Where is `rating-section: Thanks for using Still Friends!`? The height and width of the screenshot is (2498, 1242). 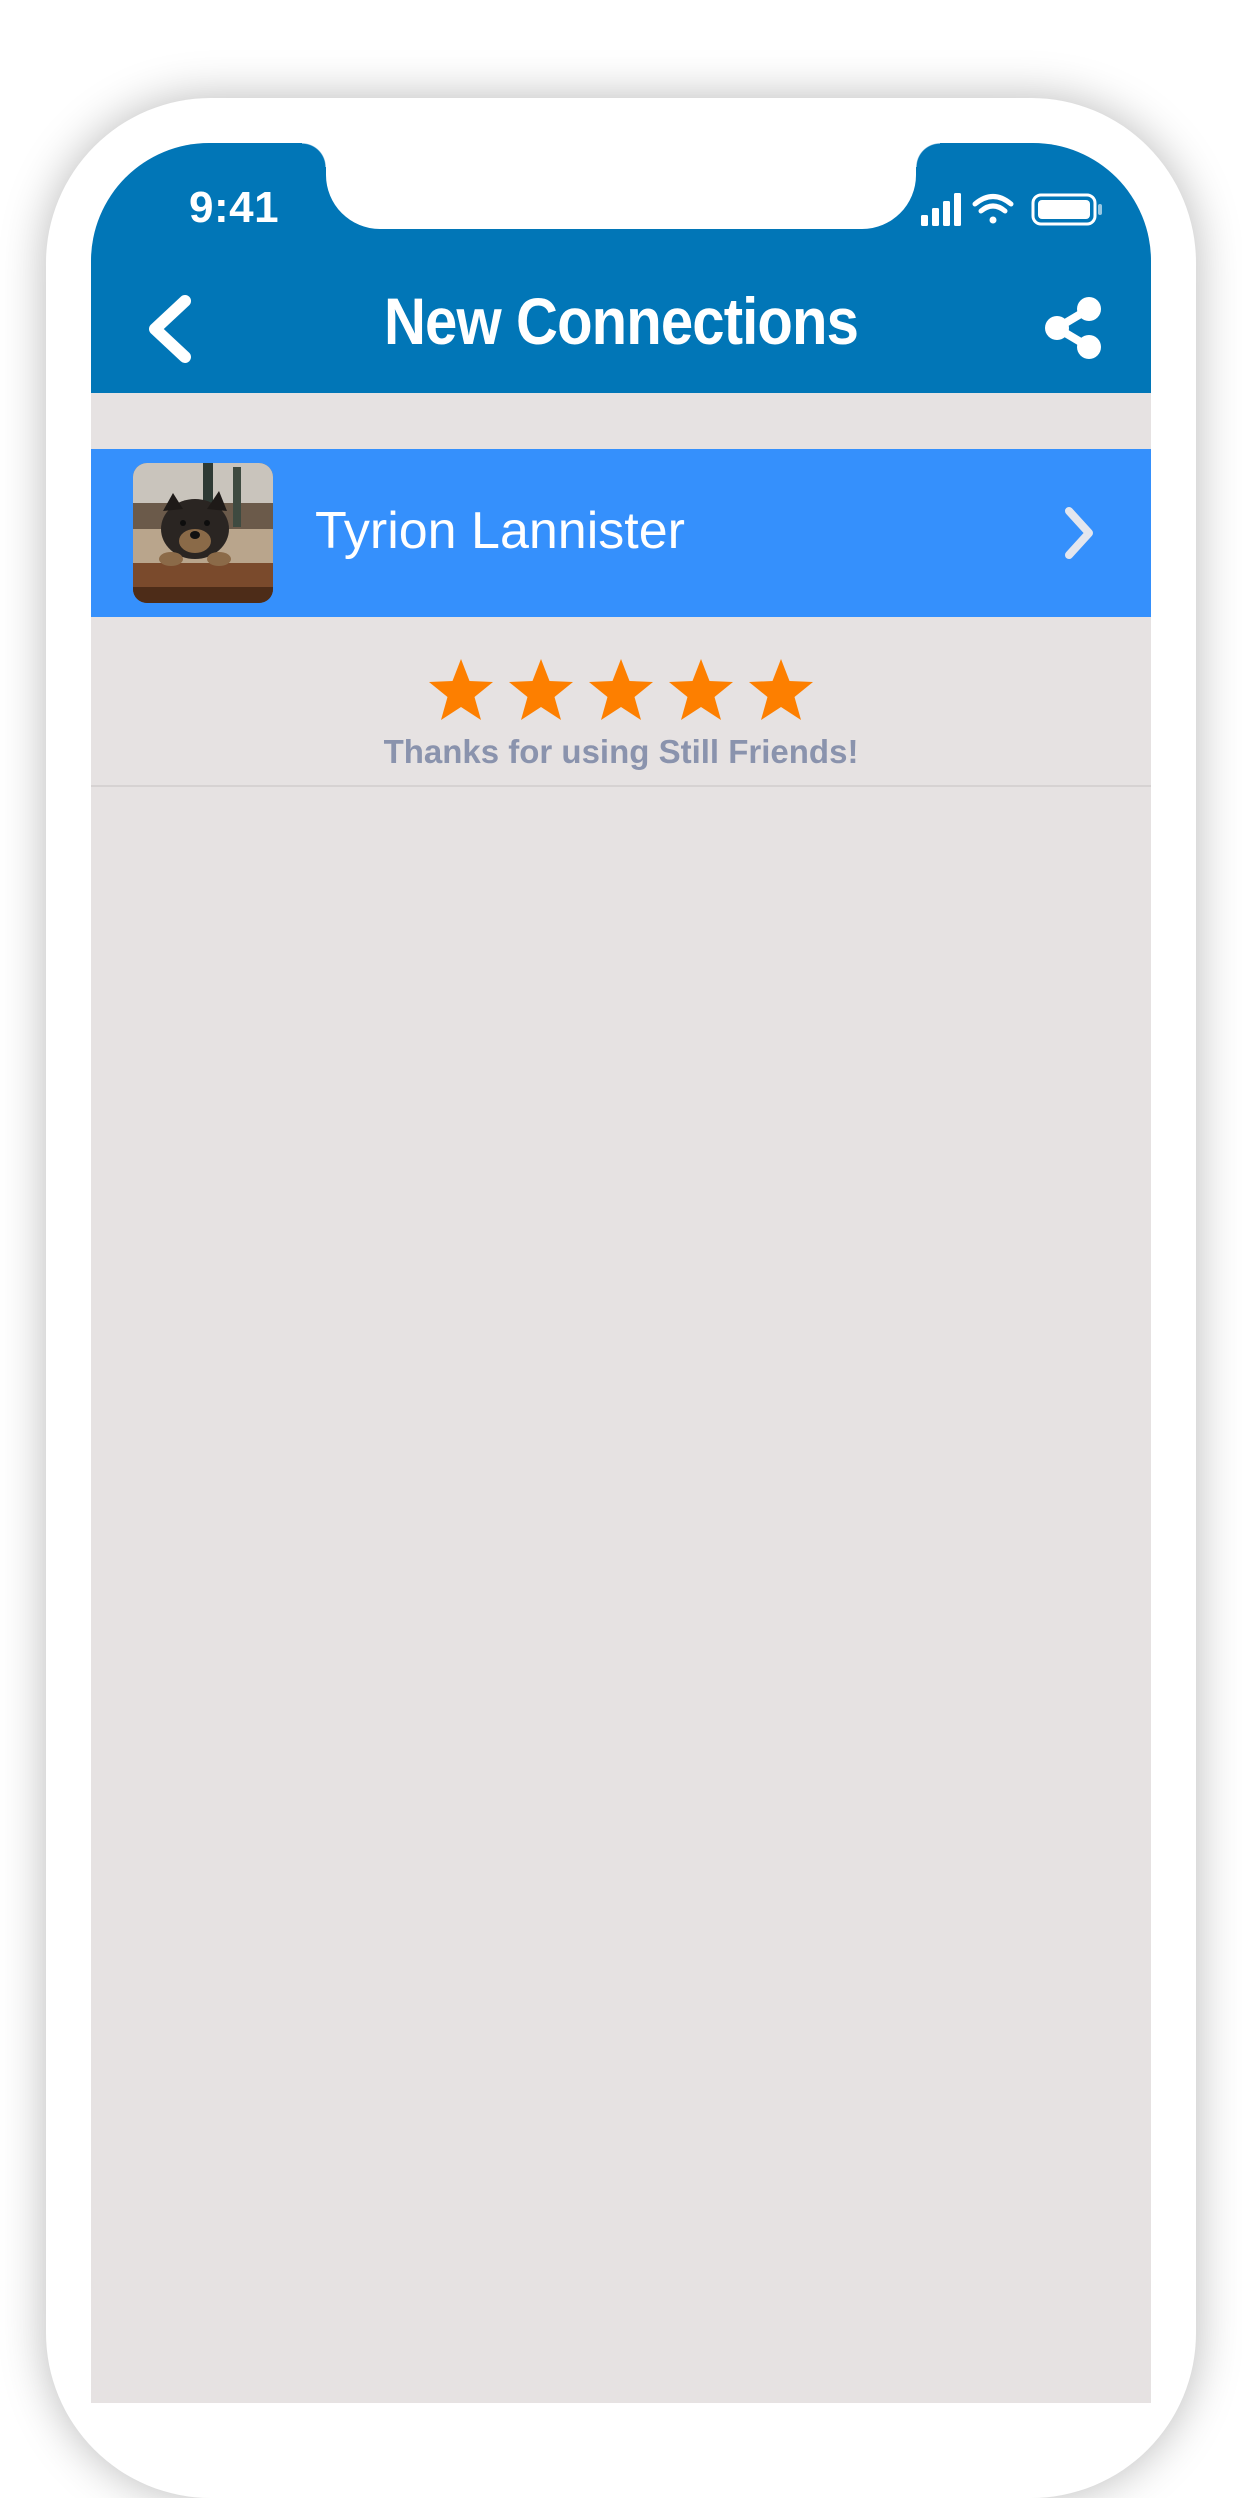 rating-section: Thanks for using Still Friends! is located at coordinates (621, 702).